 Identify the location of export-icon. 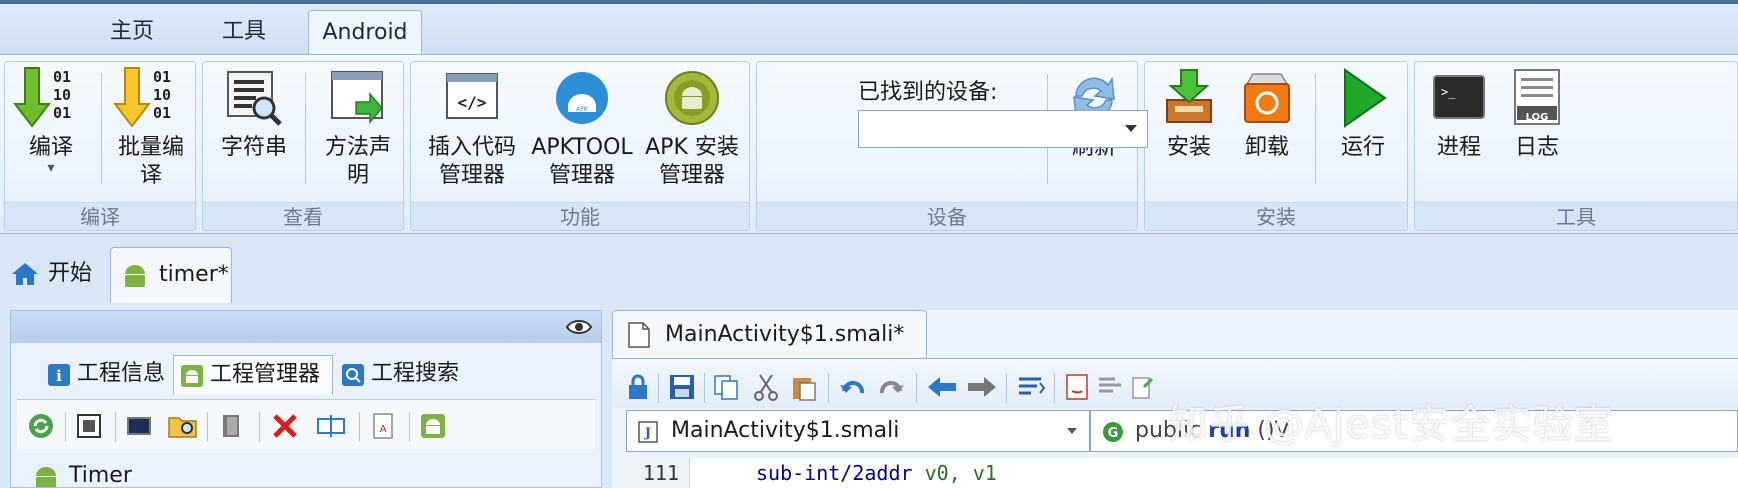
(1142, 387).